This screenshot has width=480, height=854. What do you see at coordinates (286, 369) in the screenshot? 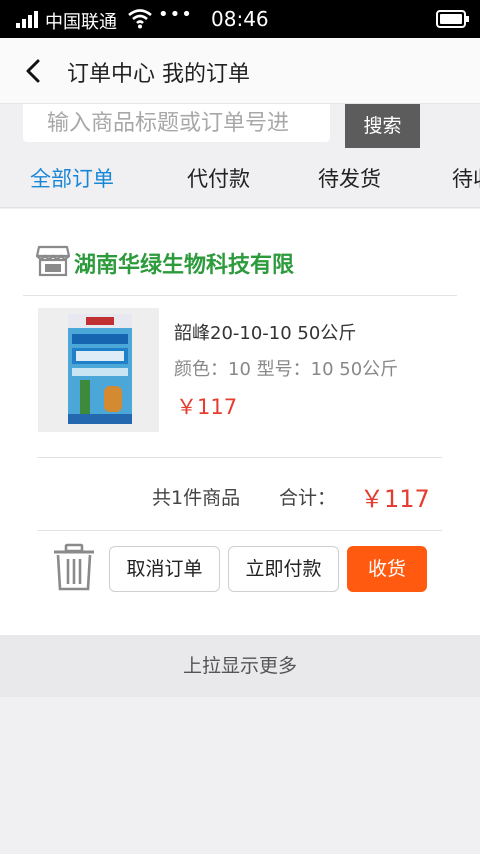
I see `product-spec: 颜色：10 型号：10 50公斤` at bounding box center [286, 369].